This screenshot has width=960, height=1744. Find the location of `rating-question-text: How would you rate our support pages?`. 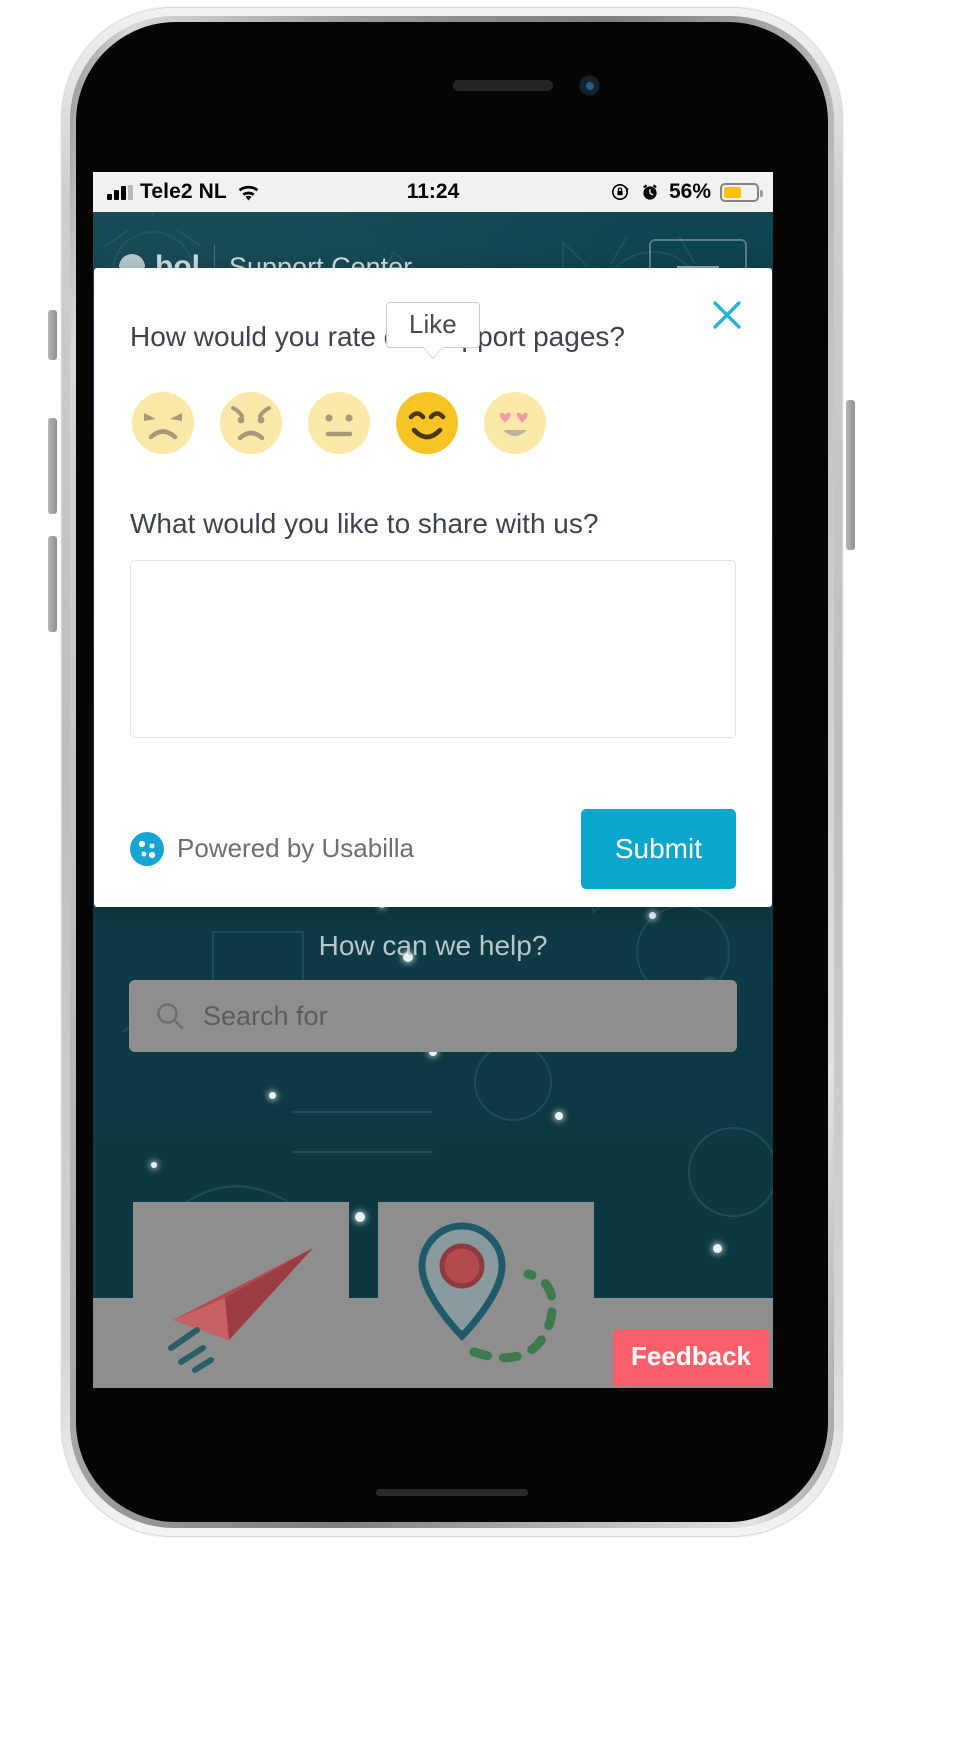

rating-question-text: How would you rate our support pages? is located at coordinates (377, 336).